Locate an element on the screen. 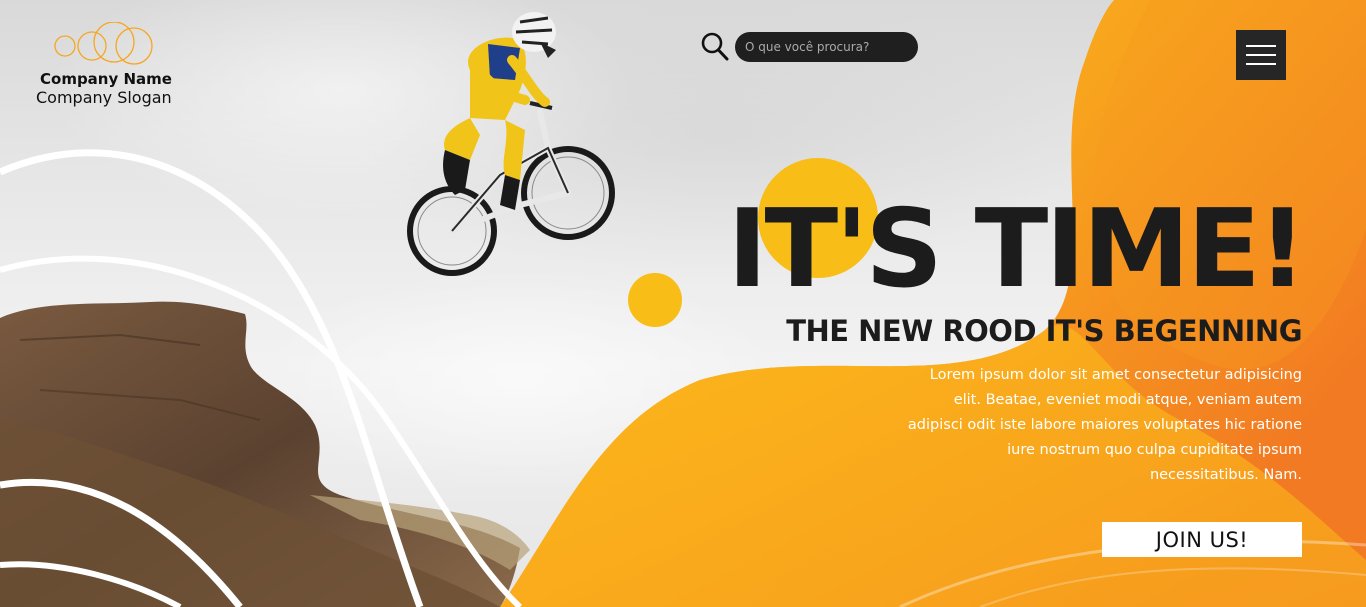  hamburger-menu-button is located at coordinates (1261, 55).